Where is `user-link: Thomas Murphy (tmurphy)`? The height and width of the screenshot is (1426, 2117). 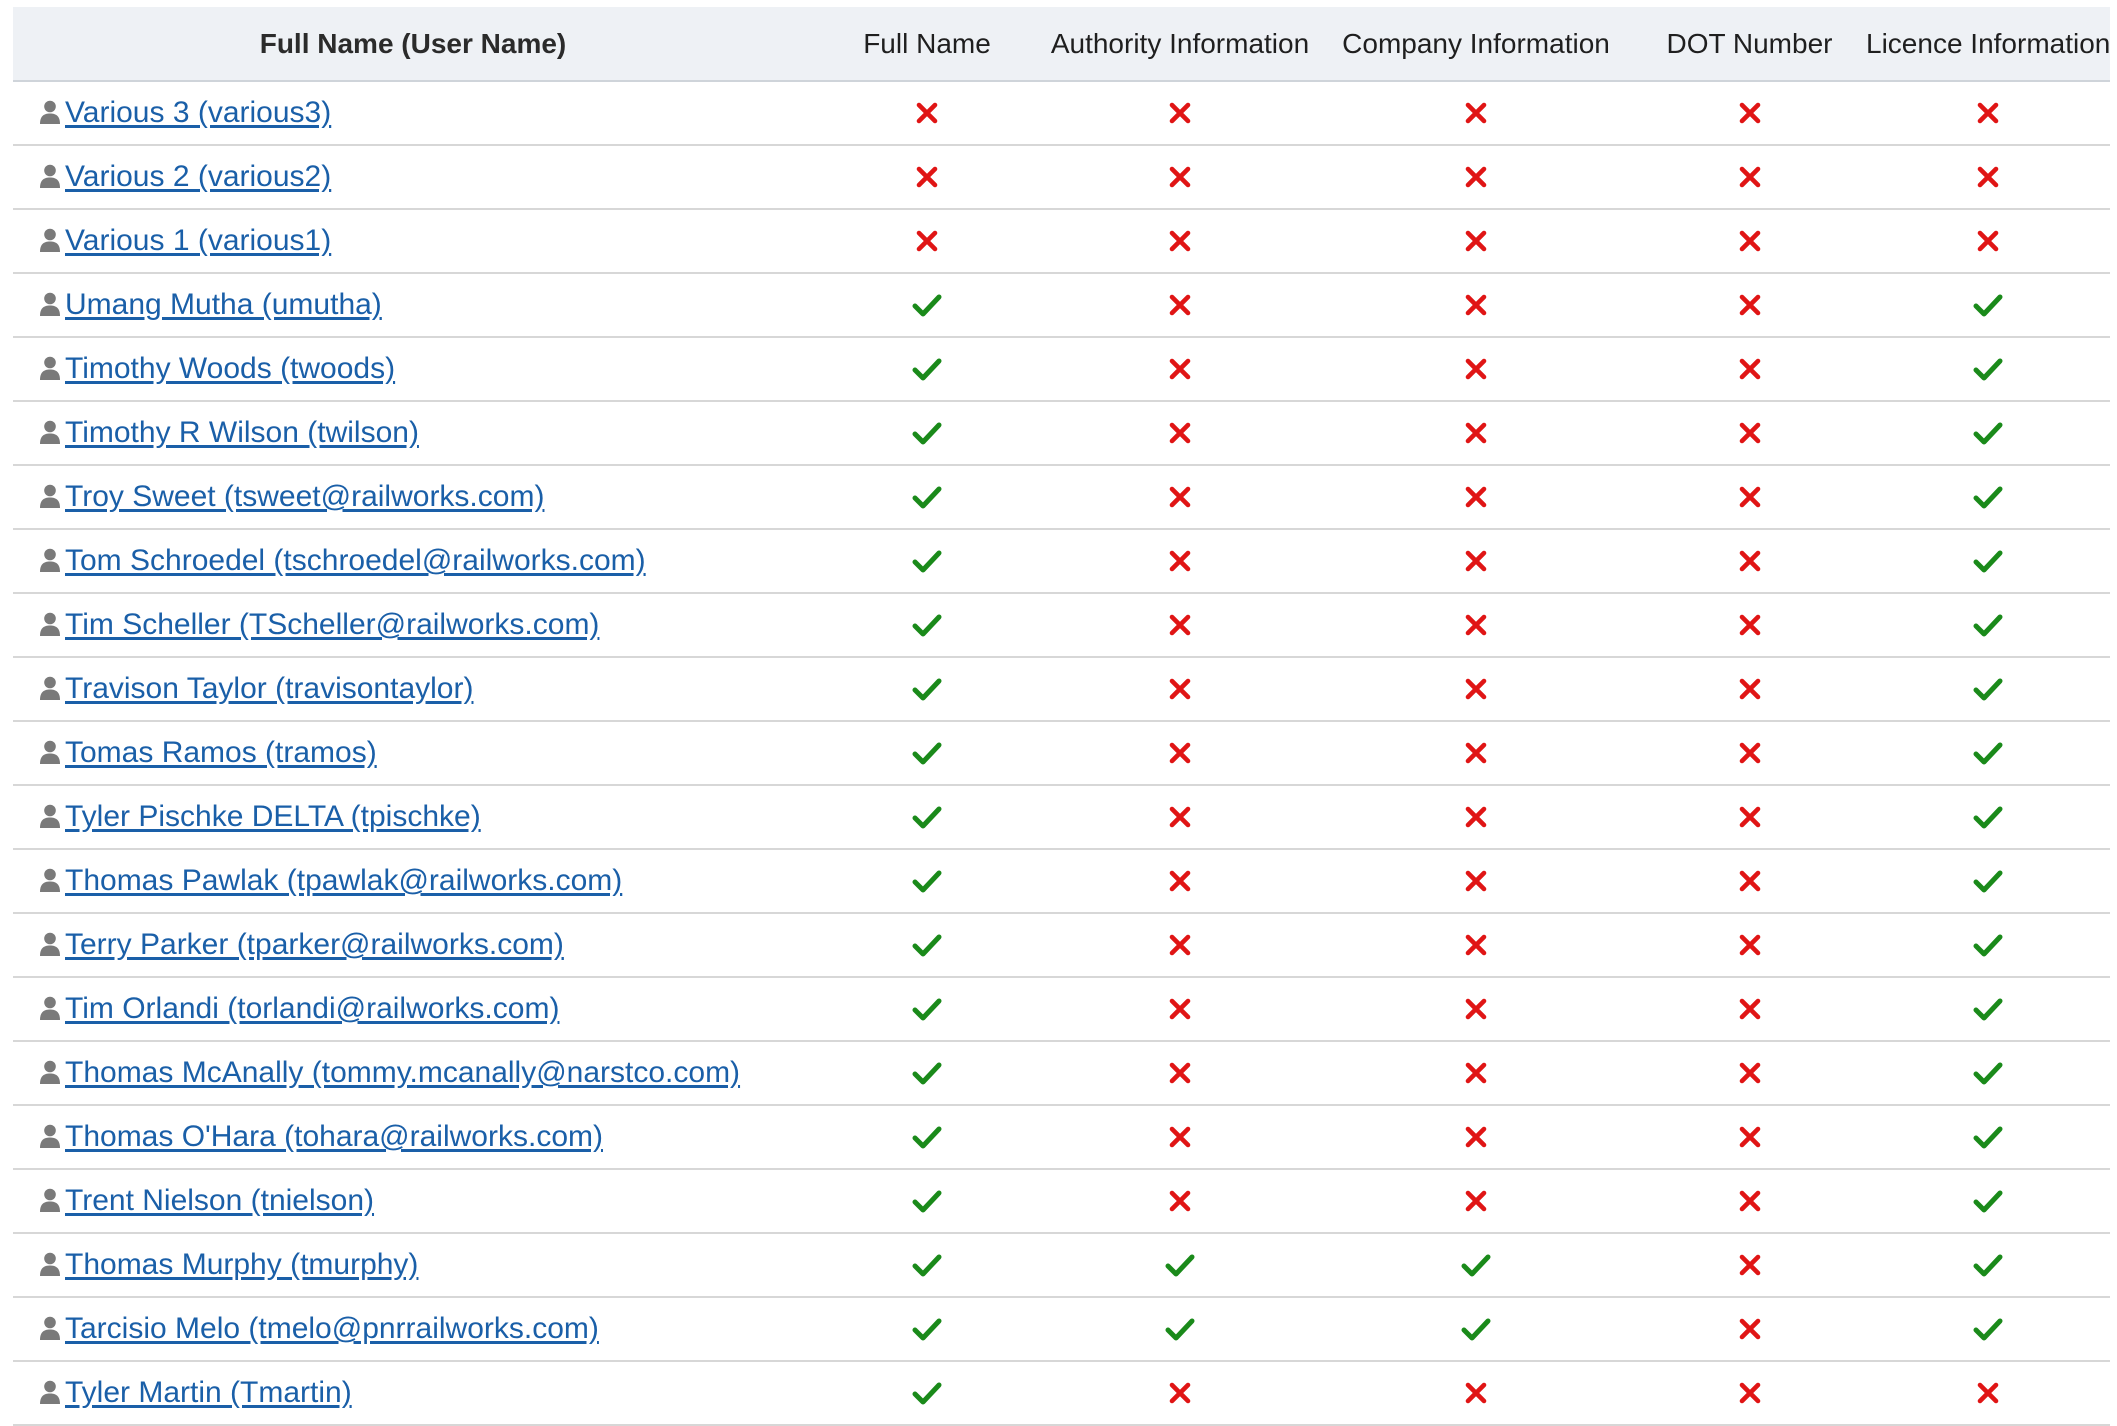 user-link: Thomas Murphy (tmurphy) is located at coordinates (241, 1264).